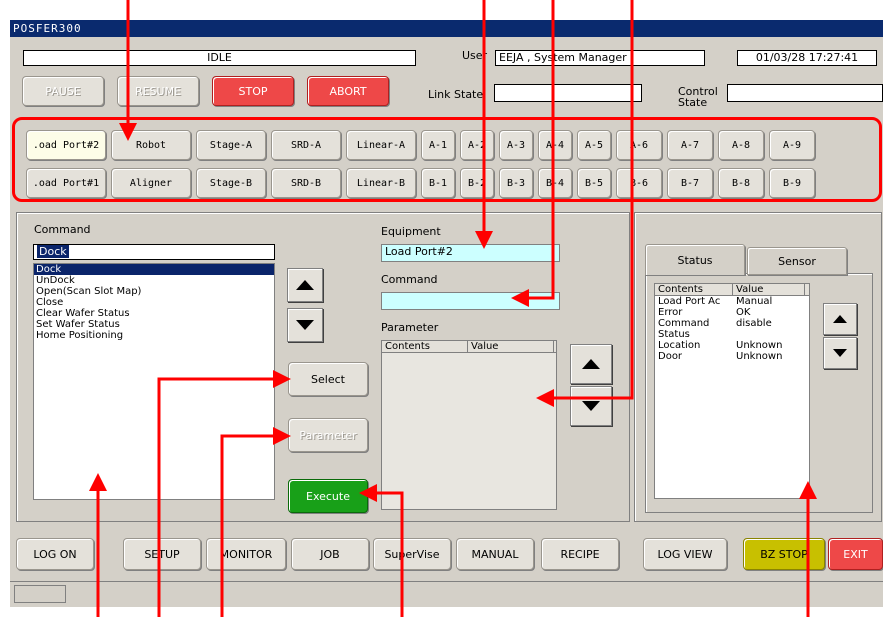 The image size is (883, 617). What do you see at coordinates (446, 593) in the screenshot?
I see `status-bar` at bounding box center [446, 593].